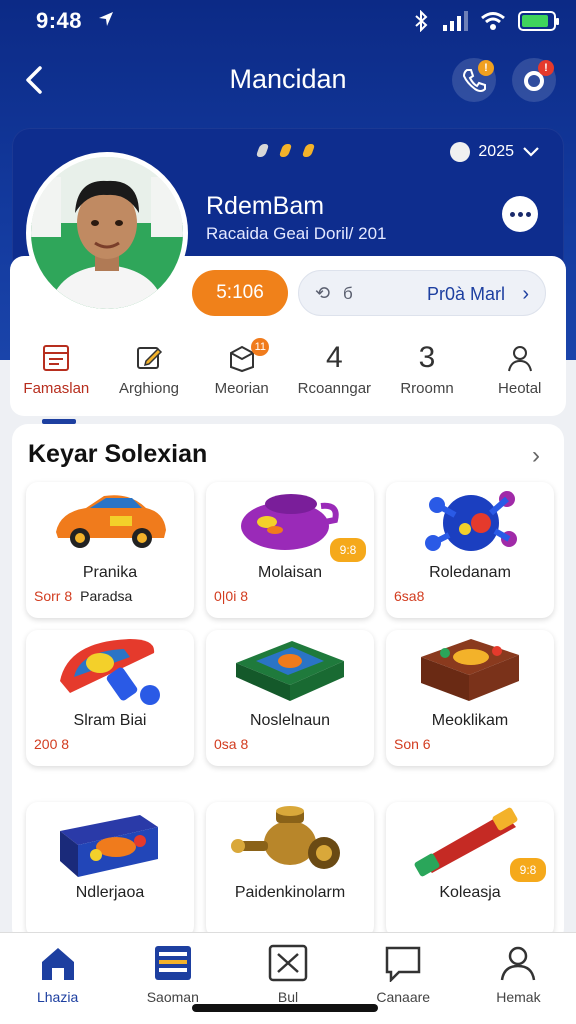 This screenshot has width=576, height=1024. What do you see at coordinates (470, 550) in the screenshot?
I see `product-card: Roledanam 6sa8` at bounding box center [470, 550].